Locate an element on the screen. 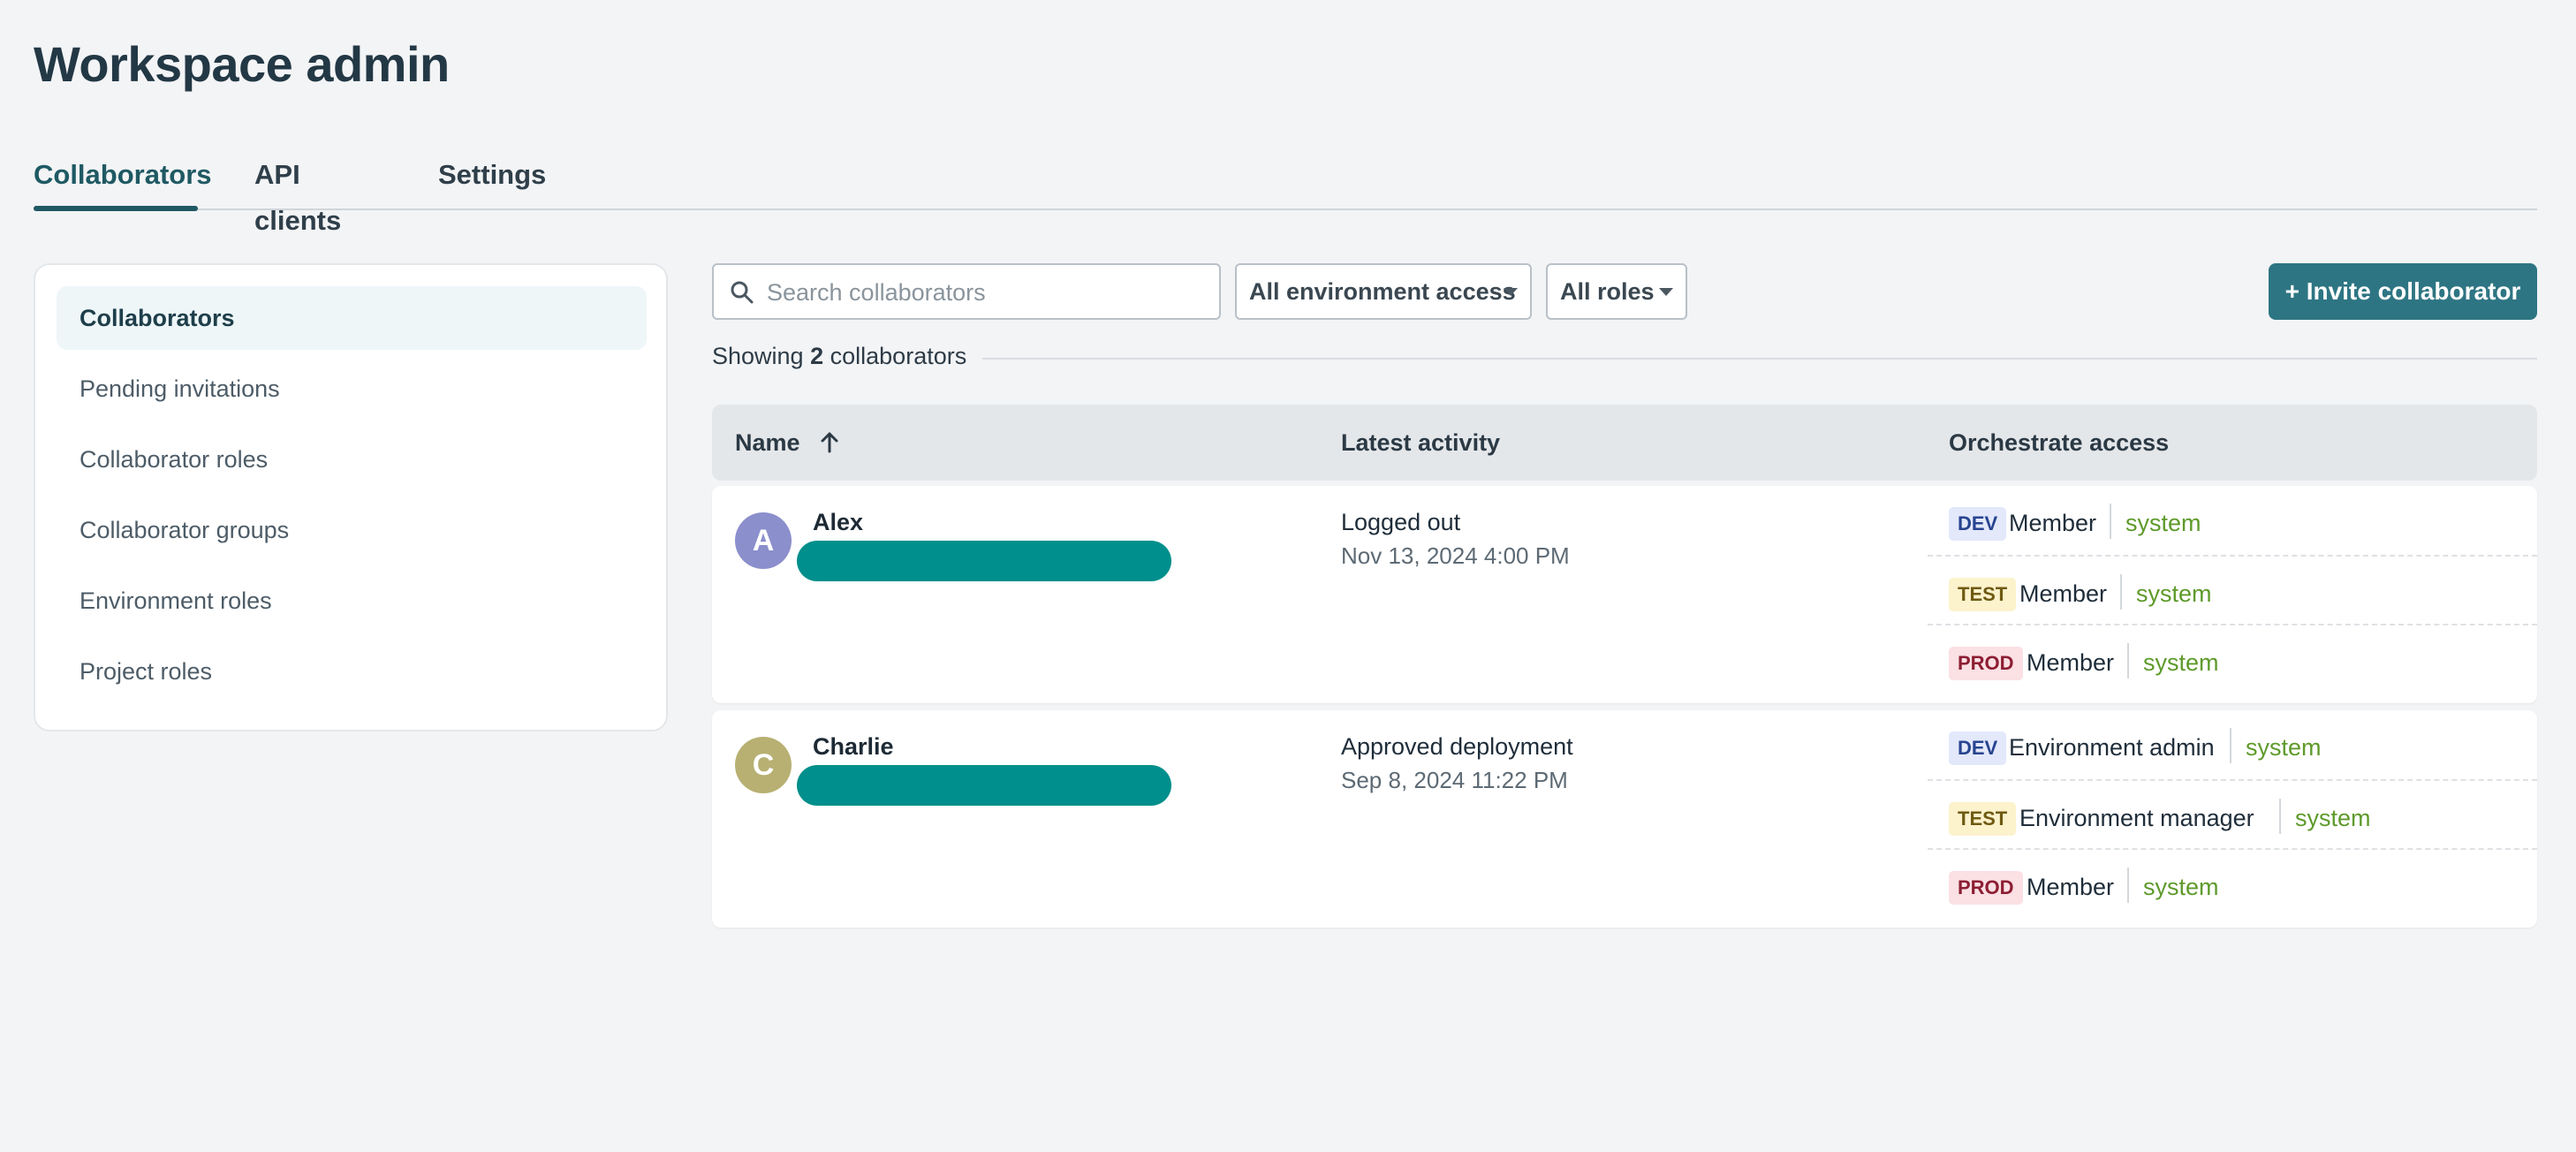 The height and width of the screenshot is (1152, 2576). sidebar-item-environment-roles: Environment roles is located at coordinates (352, 601).